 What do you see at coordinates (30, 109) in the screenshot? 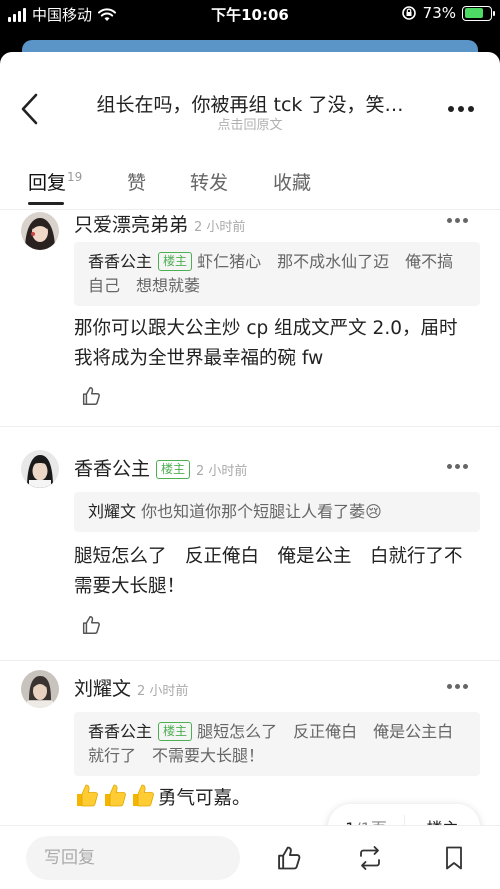
I see `back-arrow-icon` at bounding box center [30, 109].